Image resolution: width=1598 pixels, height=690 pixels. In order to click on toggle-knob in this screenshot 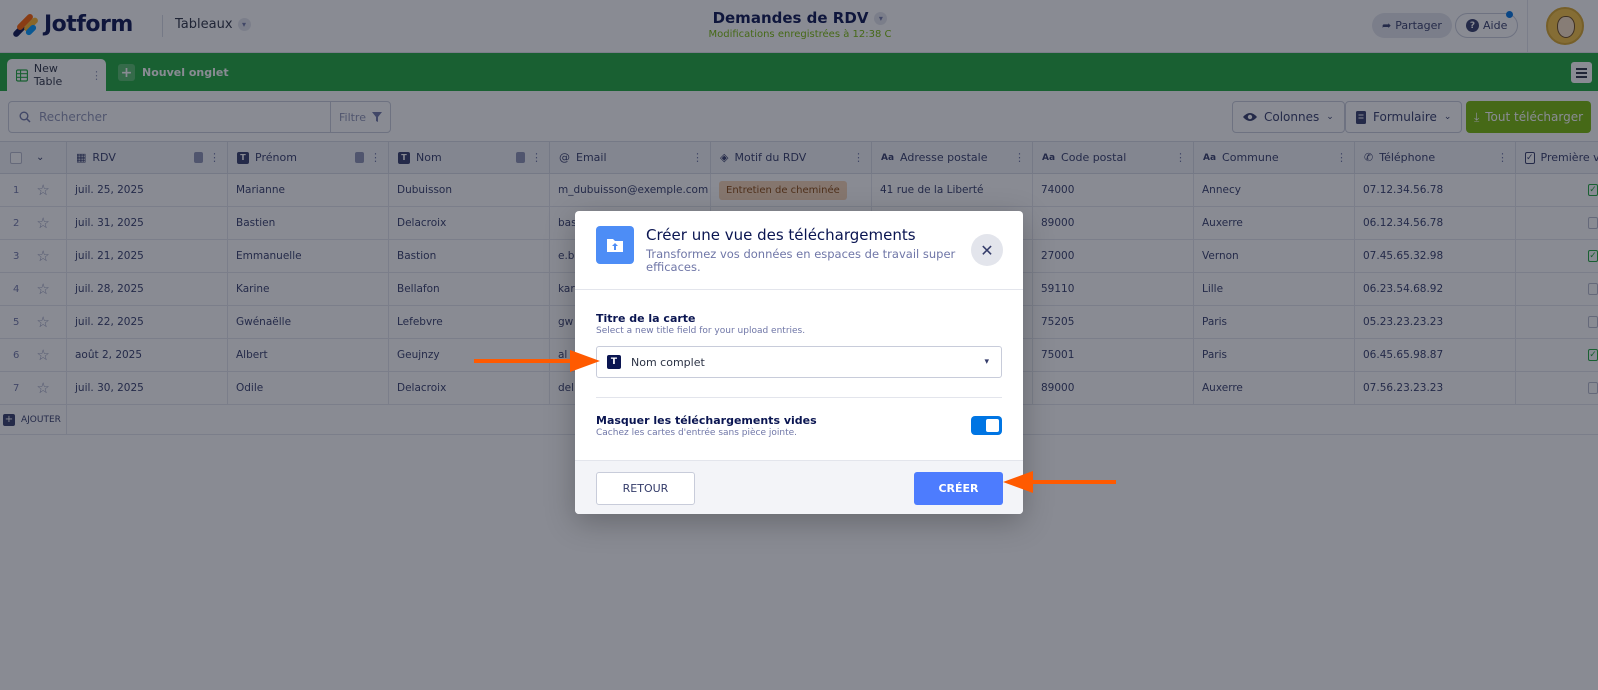, I will do `click(992, 425)`.